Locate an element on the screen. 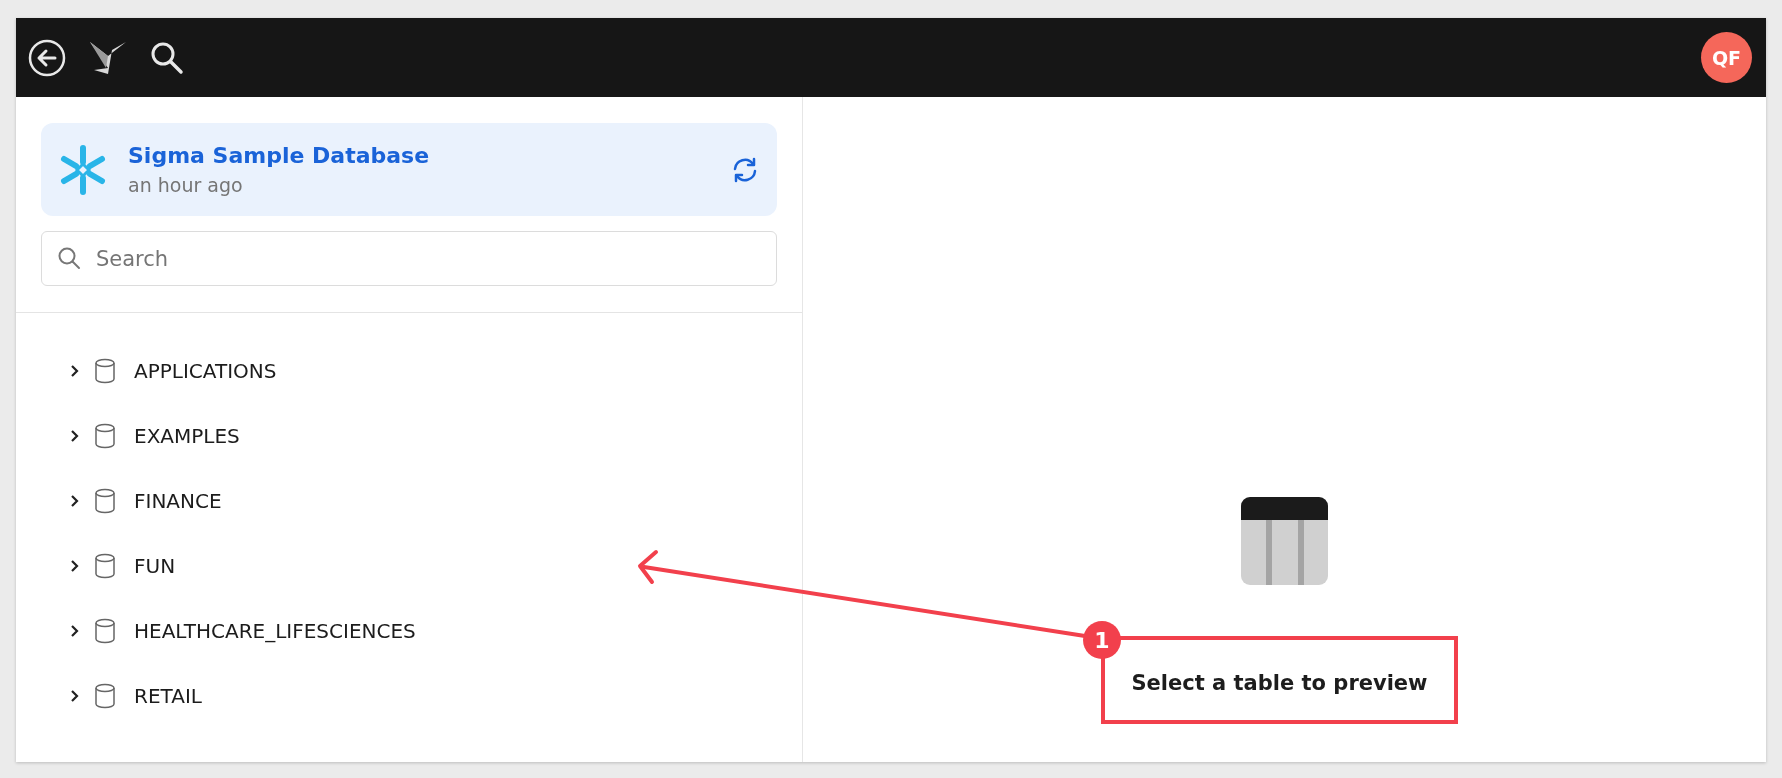  database-item: HEALTHCARE_LIFESCIENCES is located at coordinates (409, 630).